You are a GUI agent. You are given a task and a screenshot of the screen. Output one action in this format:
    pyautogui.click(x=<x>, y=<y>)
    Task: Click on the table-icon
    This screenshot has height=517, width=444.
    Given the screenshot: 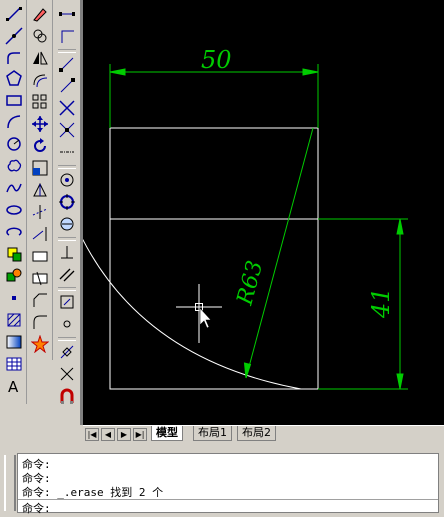 What is the action you would take?
    pyautogui.click(x=14, y=364)
    